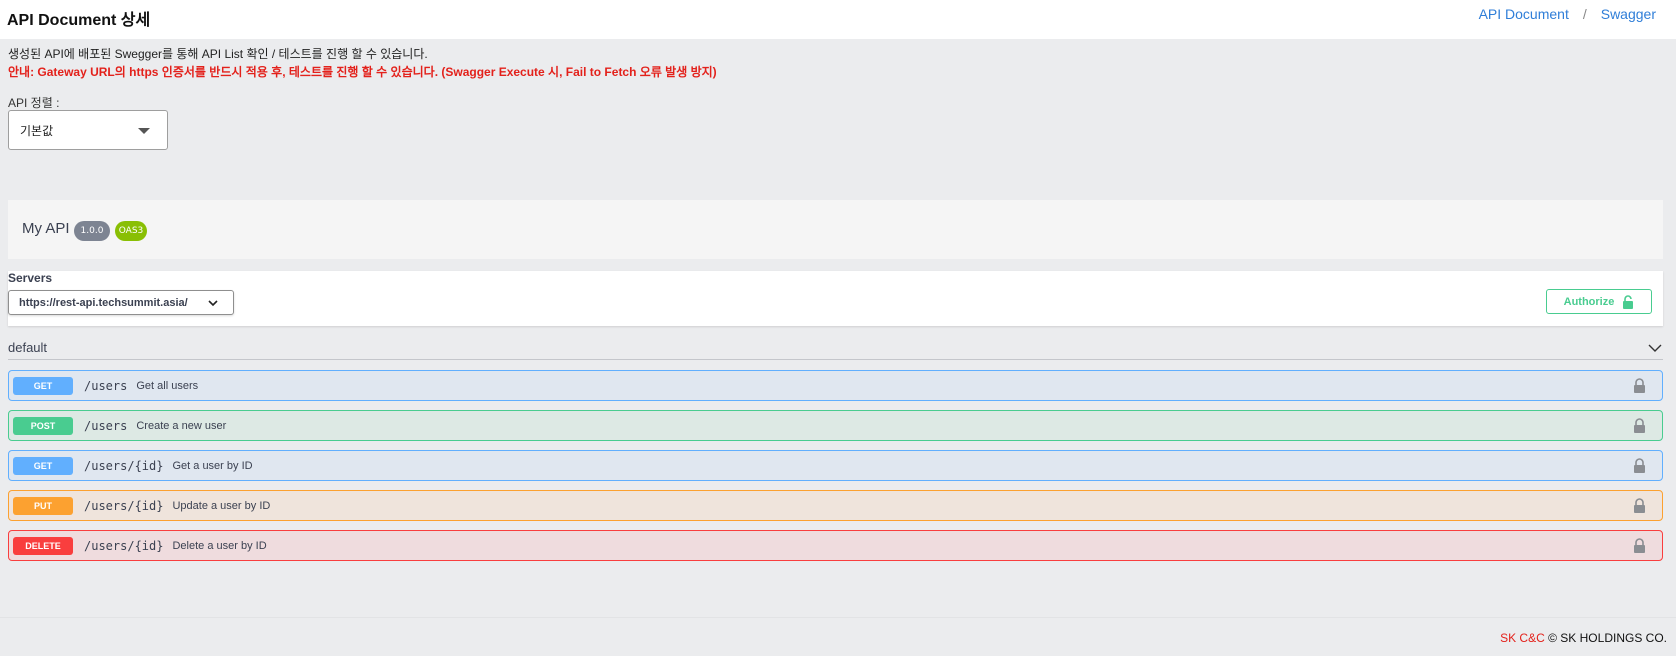  I want to click on authorize-button: Authorize, so click(1599, 301).